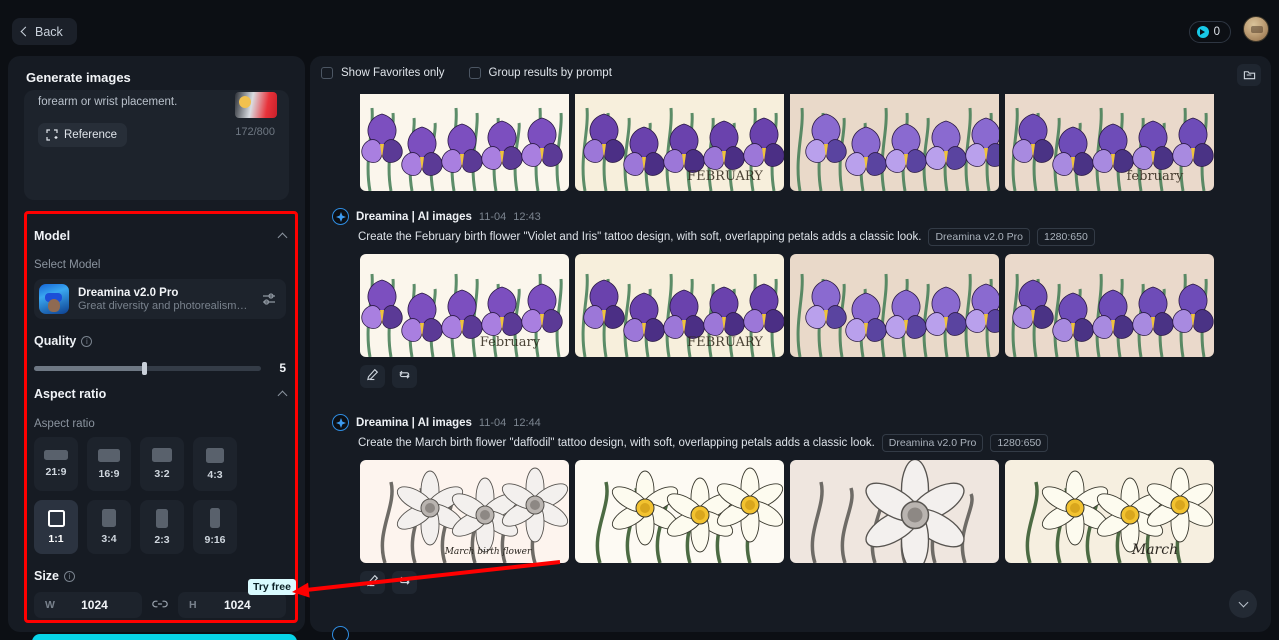  Describe the element at coordinates (49, 31) in the screenshot. I see `back-button-label: Back` at that location.